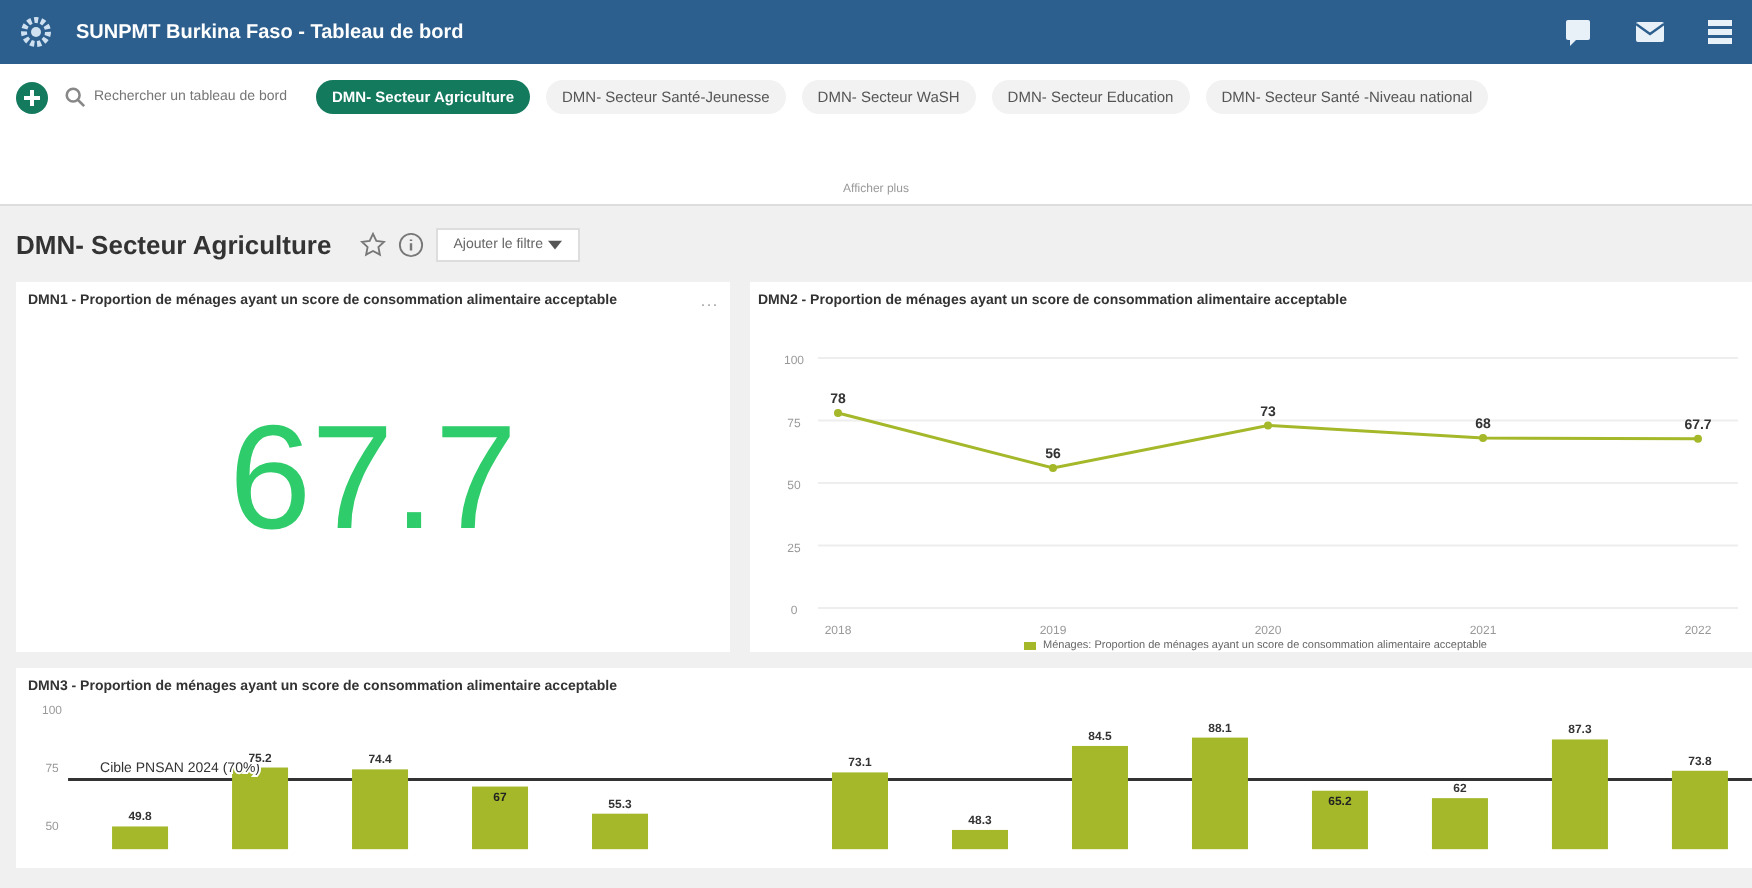 This screenshot has height=888, width=1752. I want to click on dashboard-title: DMN- Secteur Agriculture, so click(174, 244).